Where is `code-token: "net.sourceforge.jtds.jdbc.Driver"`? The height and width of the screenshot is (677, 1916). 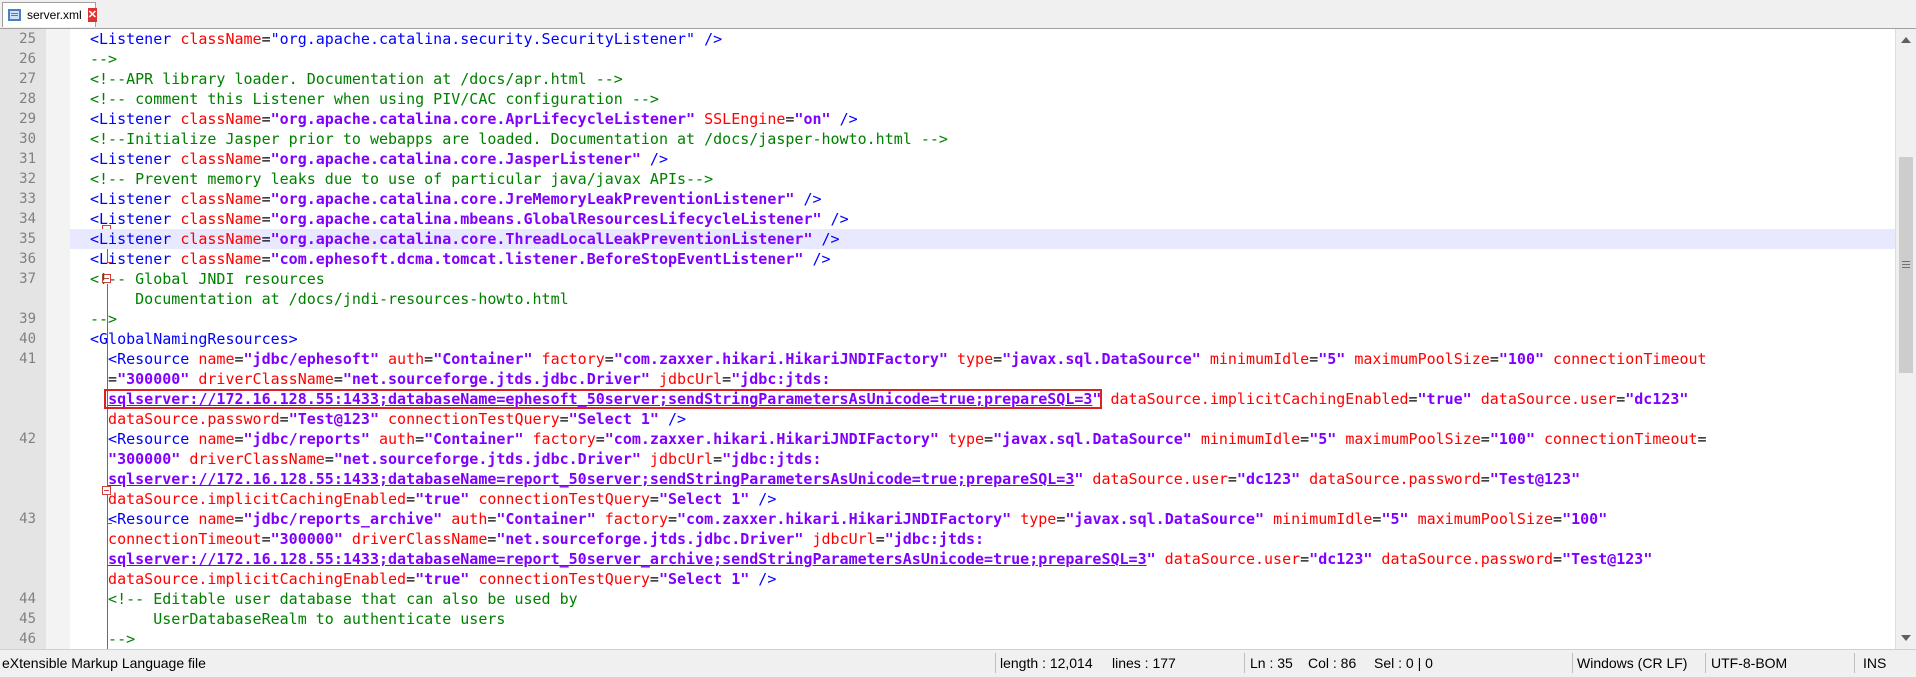 code-token: "net.sourceforge.jtds.jdbc.Driver" is located at coordinates (650, 539).